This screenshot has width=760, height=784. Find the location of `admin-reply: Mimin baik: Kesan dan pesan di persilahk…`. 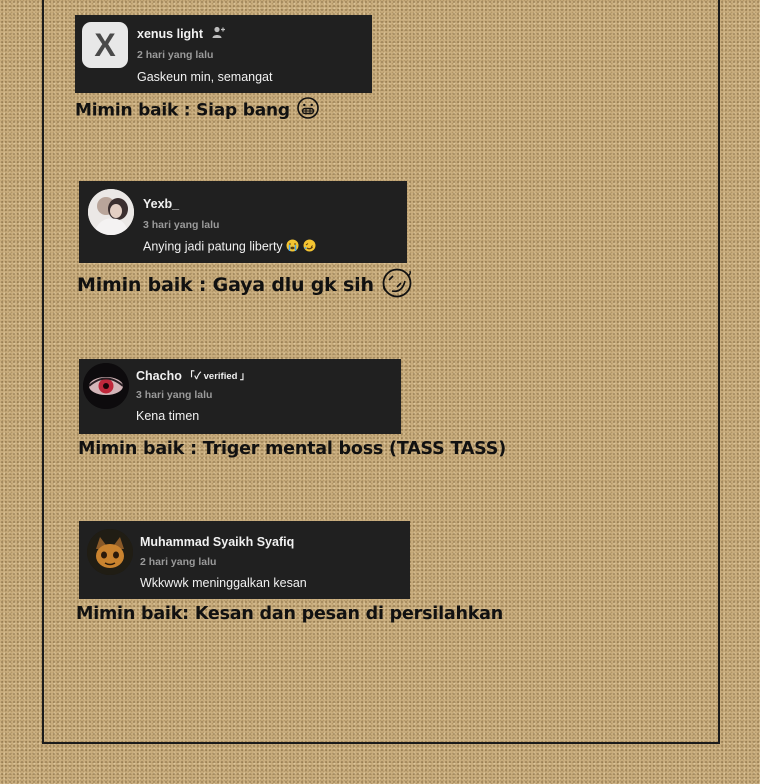

admin-reply: Mimin baik: Kesan dan pesan di persilahk… is located at coordinates (289, 614).